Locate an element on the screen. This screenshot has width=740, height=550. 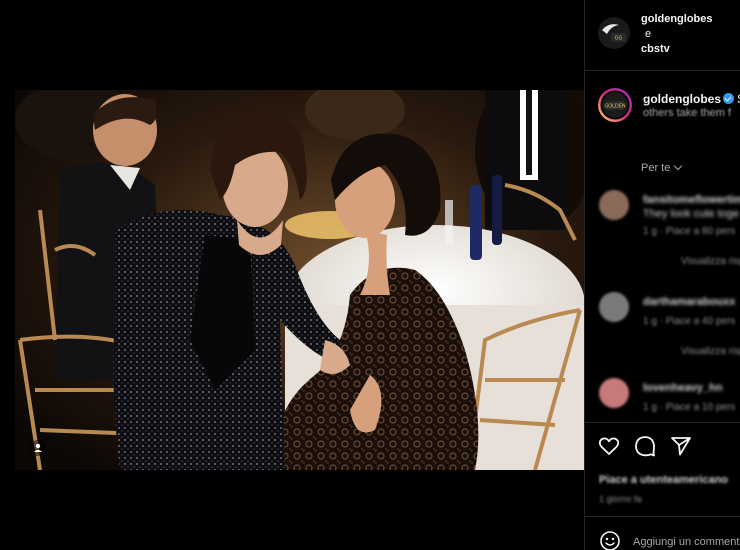
svg-text: GOLDEN is located at coordinates (615, 107).